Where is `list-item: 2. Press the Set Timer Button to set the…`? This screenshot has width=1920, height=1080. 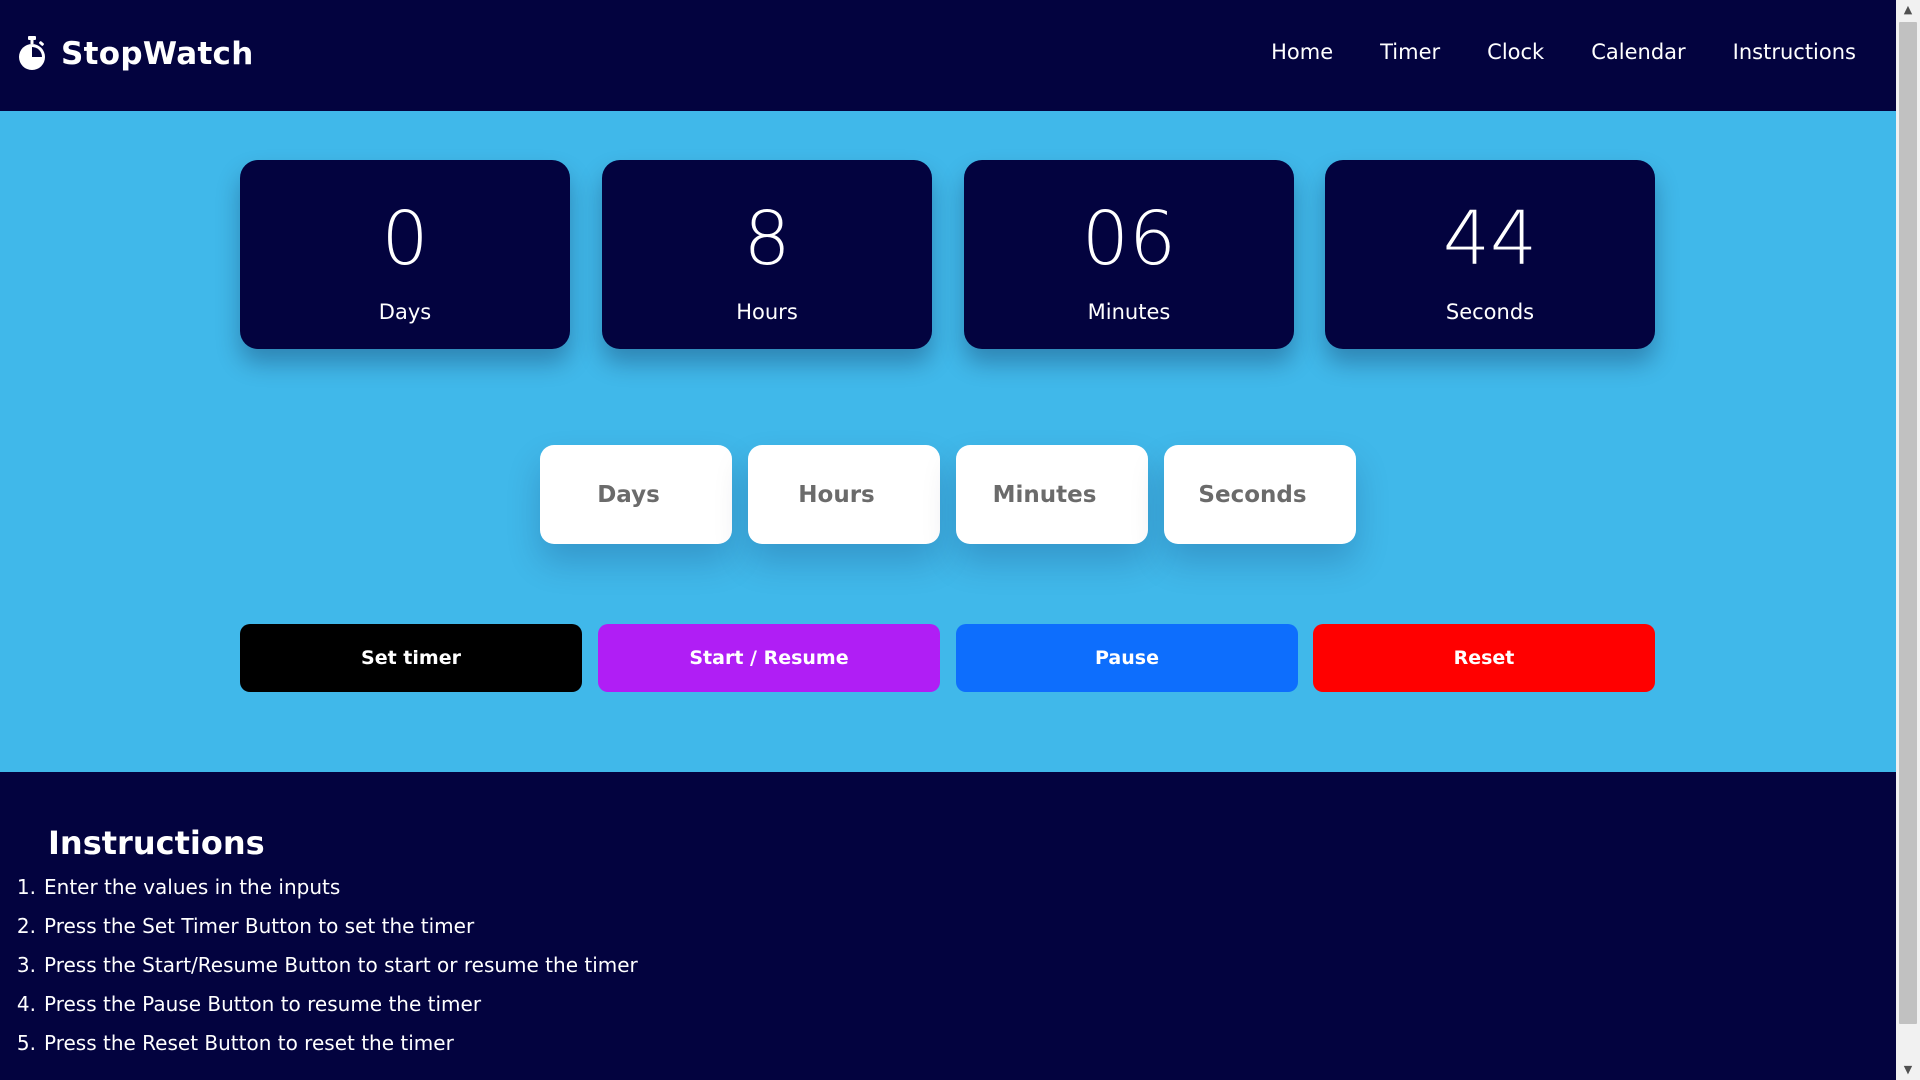 list-item: 2. Press the Set Timer Button to set the… is located at coordinates (319, 933).